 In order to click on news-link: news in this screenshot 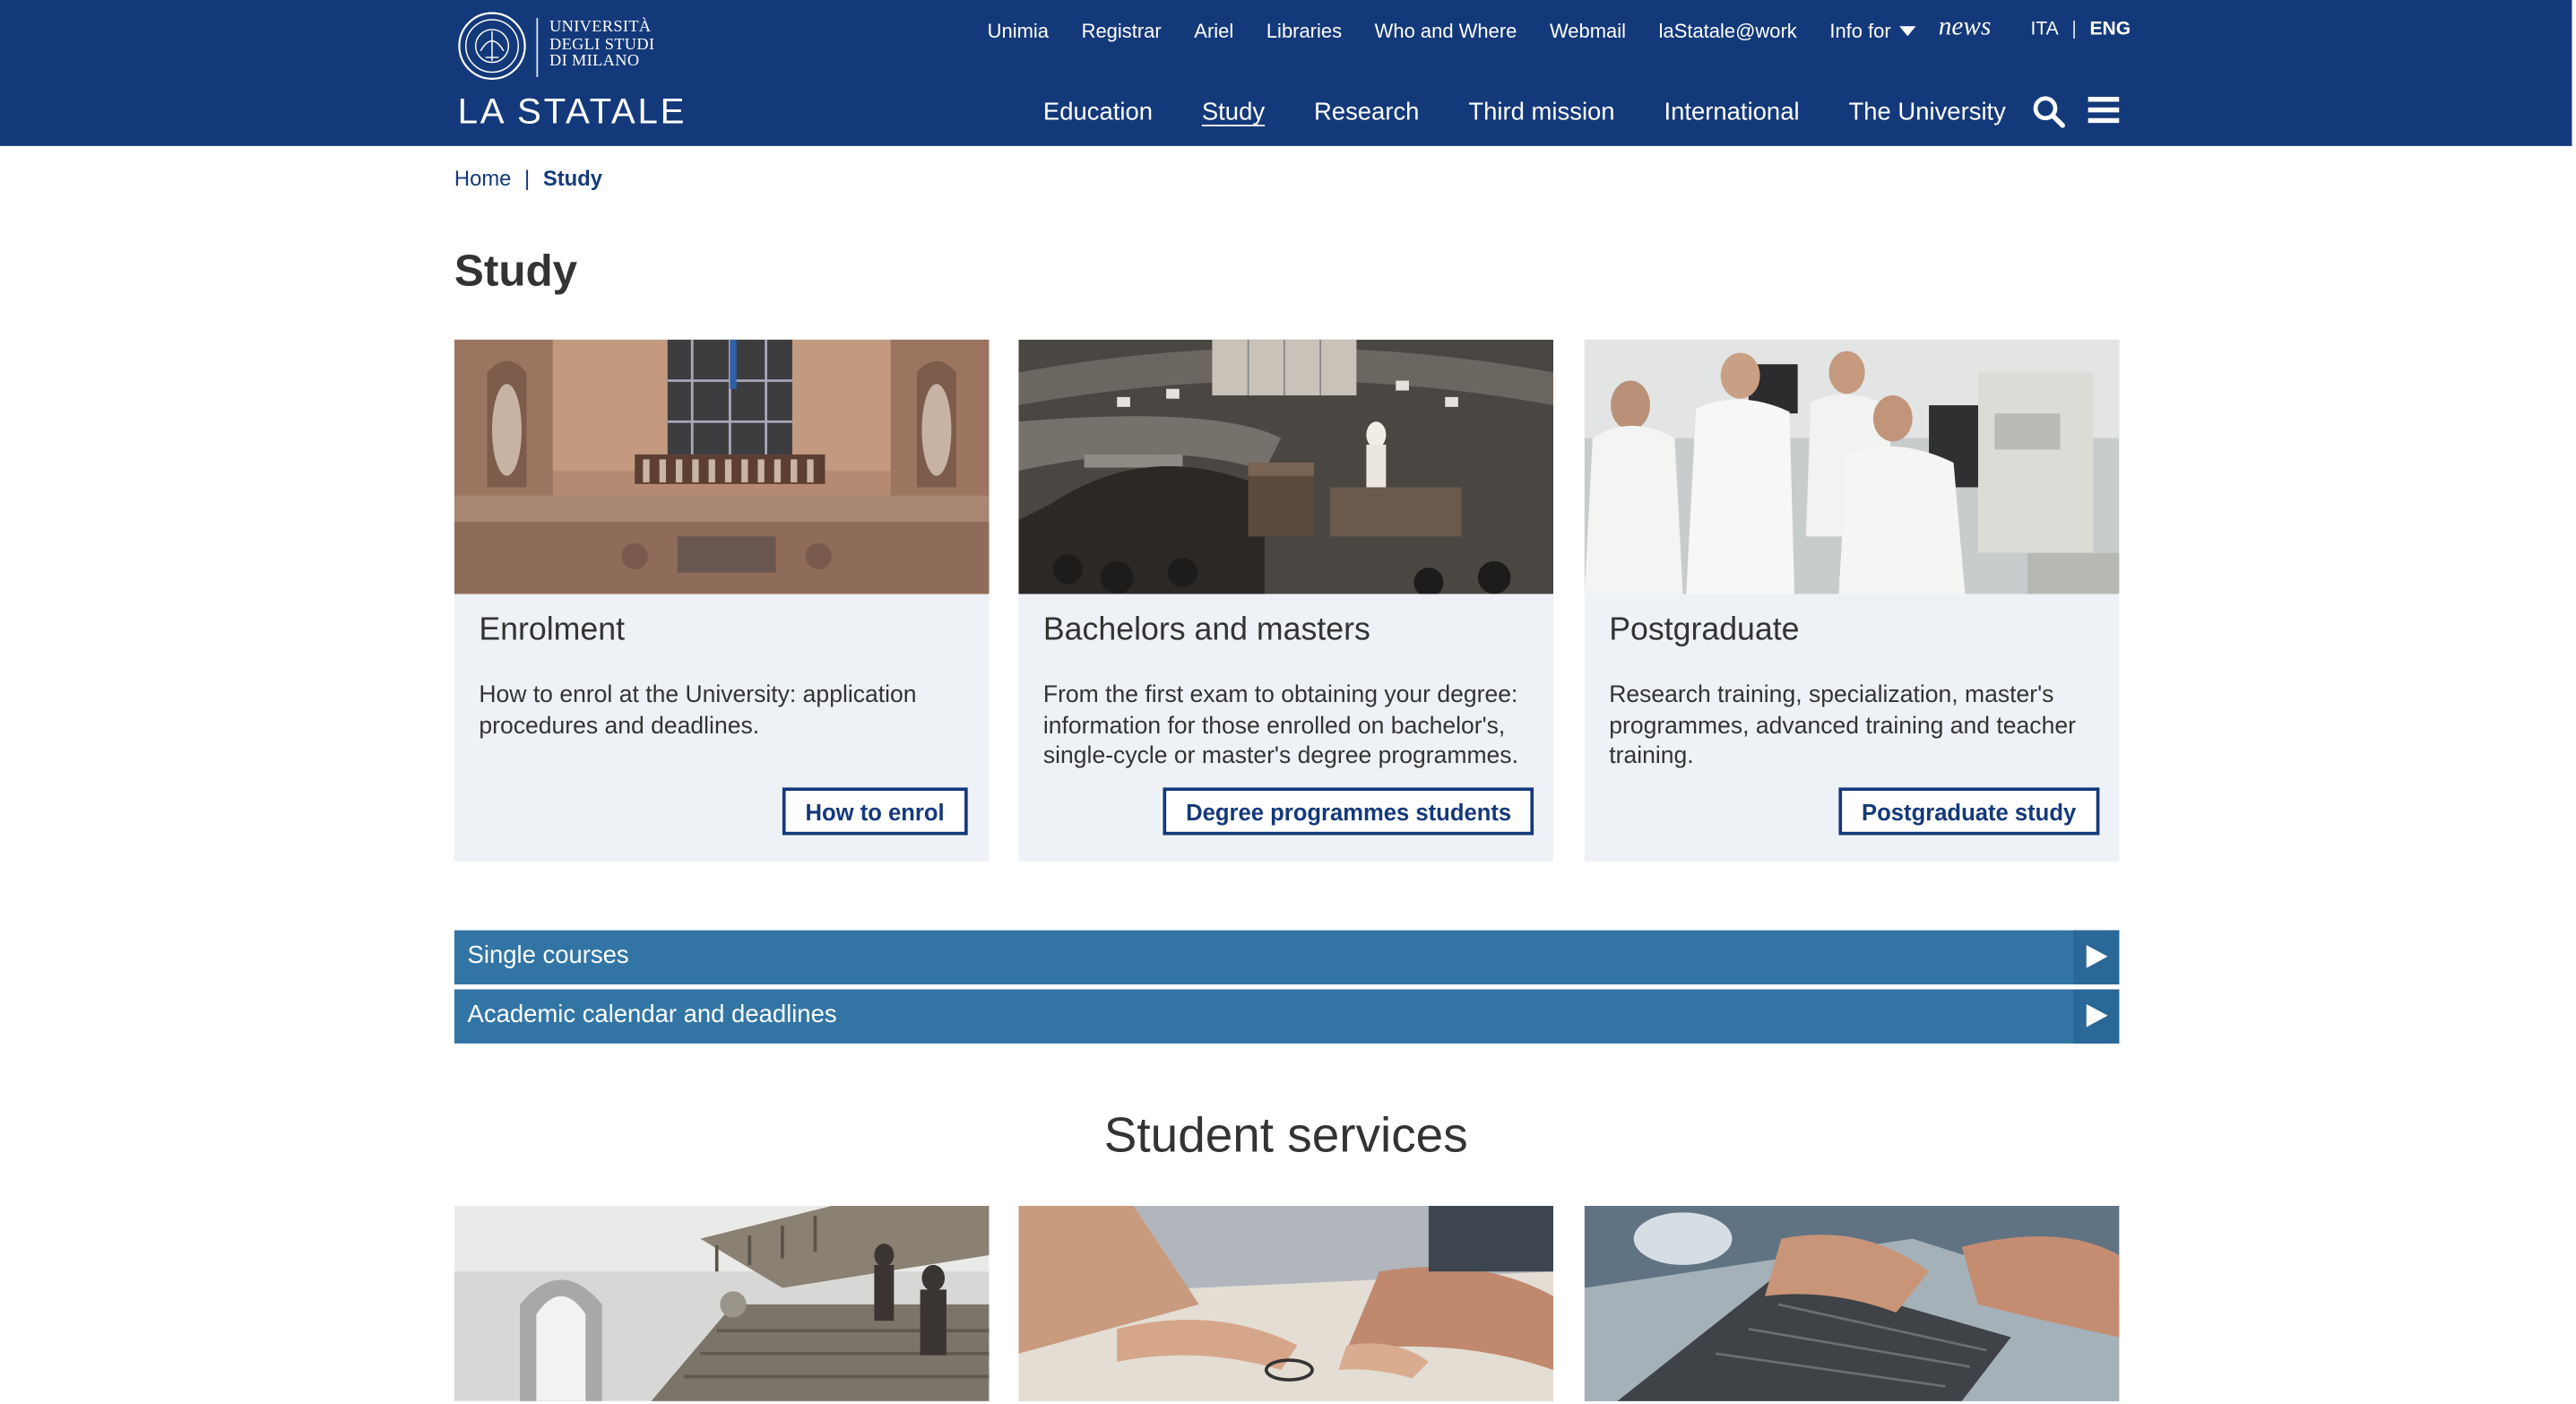, I will do `click(1965, 28)`.